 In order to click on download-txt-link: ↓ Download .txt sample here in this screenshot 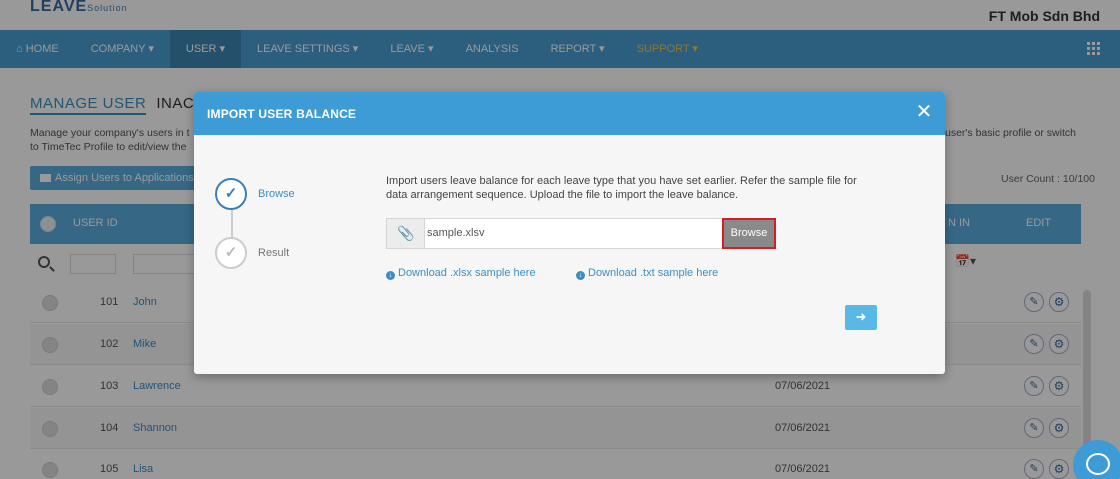, I will do `click(647, 273)`.